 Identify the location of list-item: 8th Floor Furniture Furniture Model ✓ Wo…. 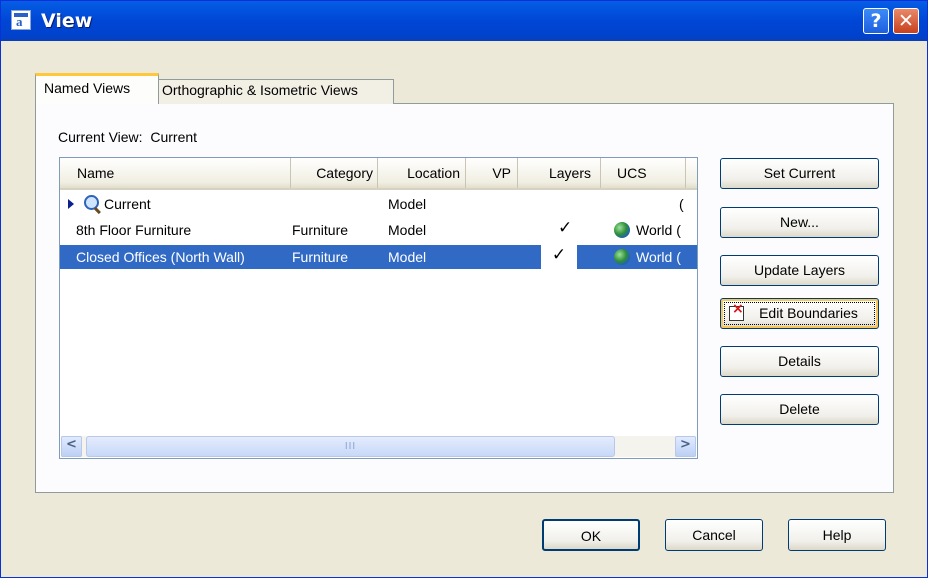
(378, 230).